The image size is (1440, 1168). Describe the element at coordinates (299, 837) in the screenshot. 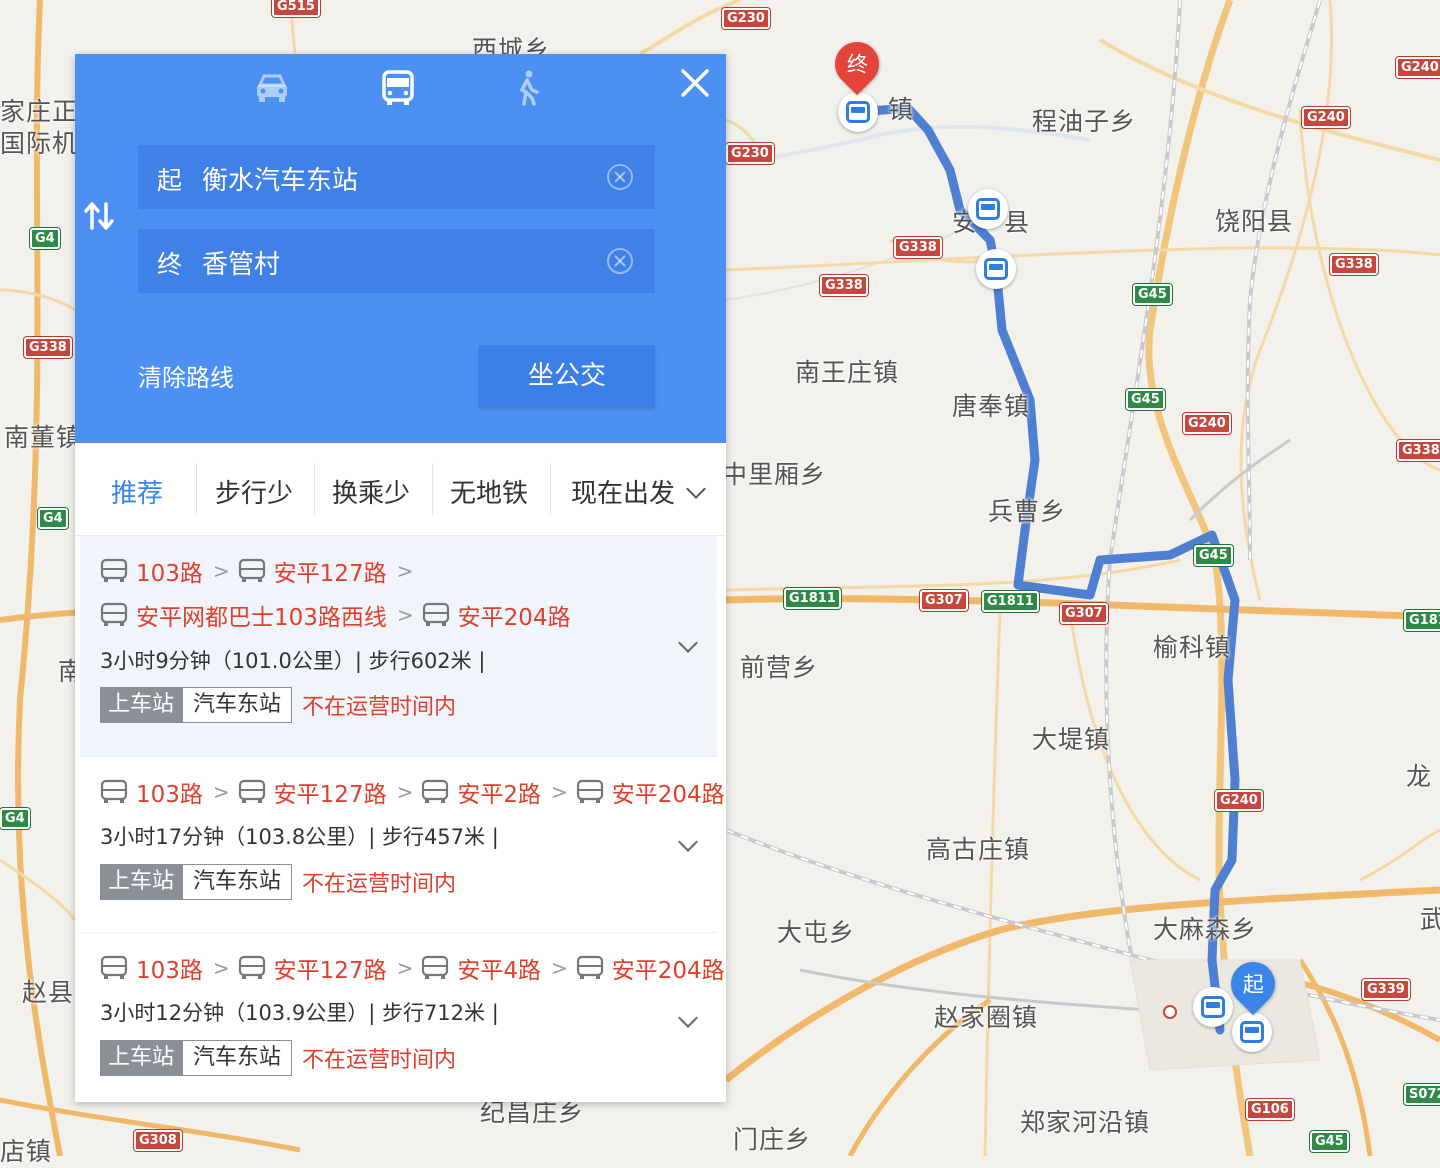

I see `route-meta: 3小时17分钟（103.8公里）| 步行457米 |` at that location.